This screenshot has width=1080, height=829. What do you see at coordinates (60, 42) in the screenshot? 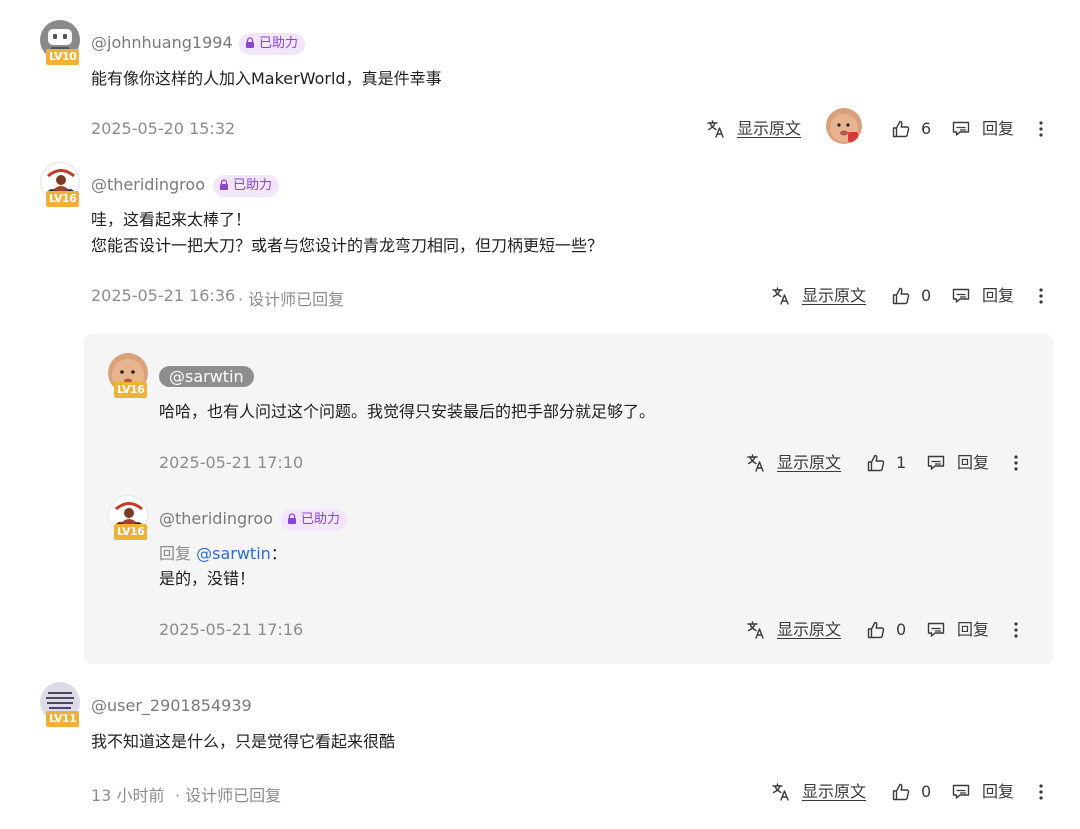
I see `avatar: LV10` at bounding box center [60, 42].